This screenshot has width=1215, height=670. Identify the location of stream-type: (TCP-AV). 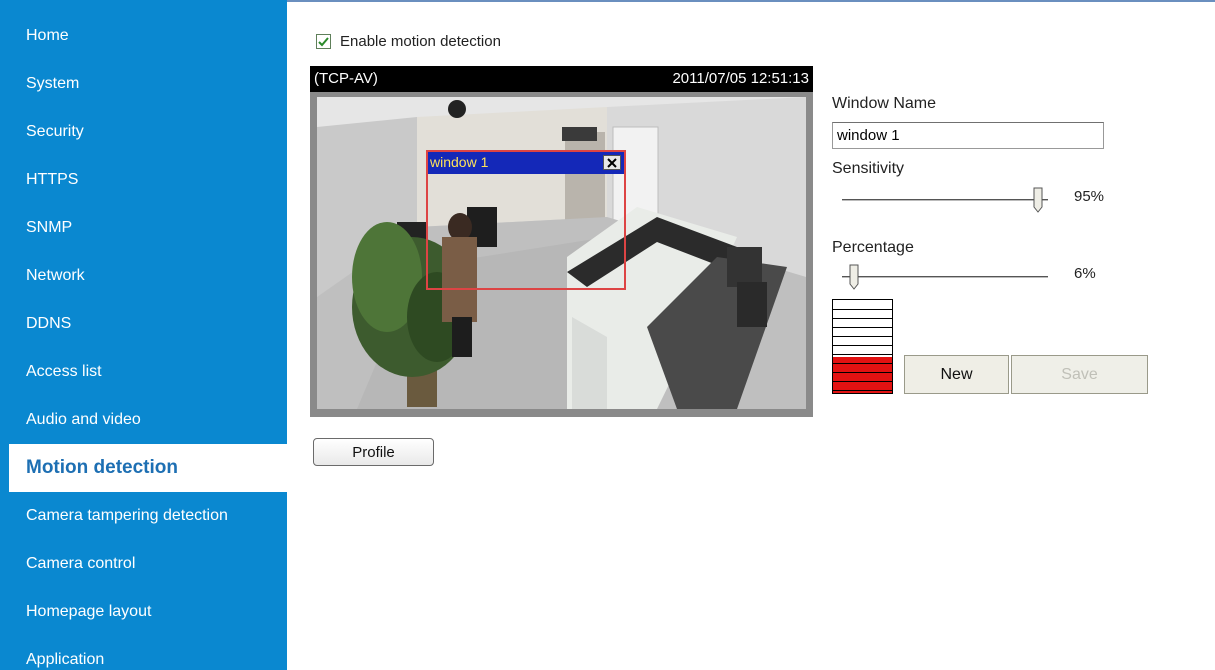
(346, 78).